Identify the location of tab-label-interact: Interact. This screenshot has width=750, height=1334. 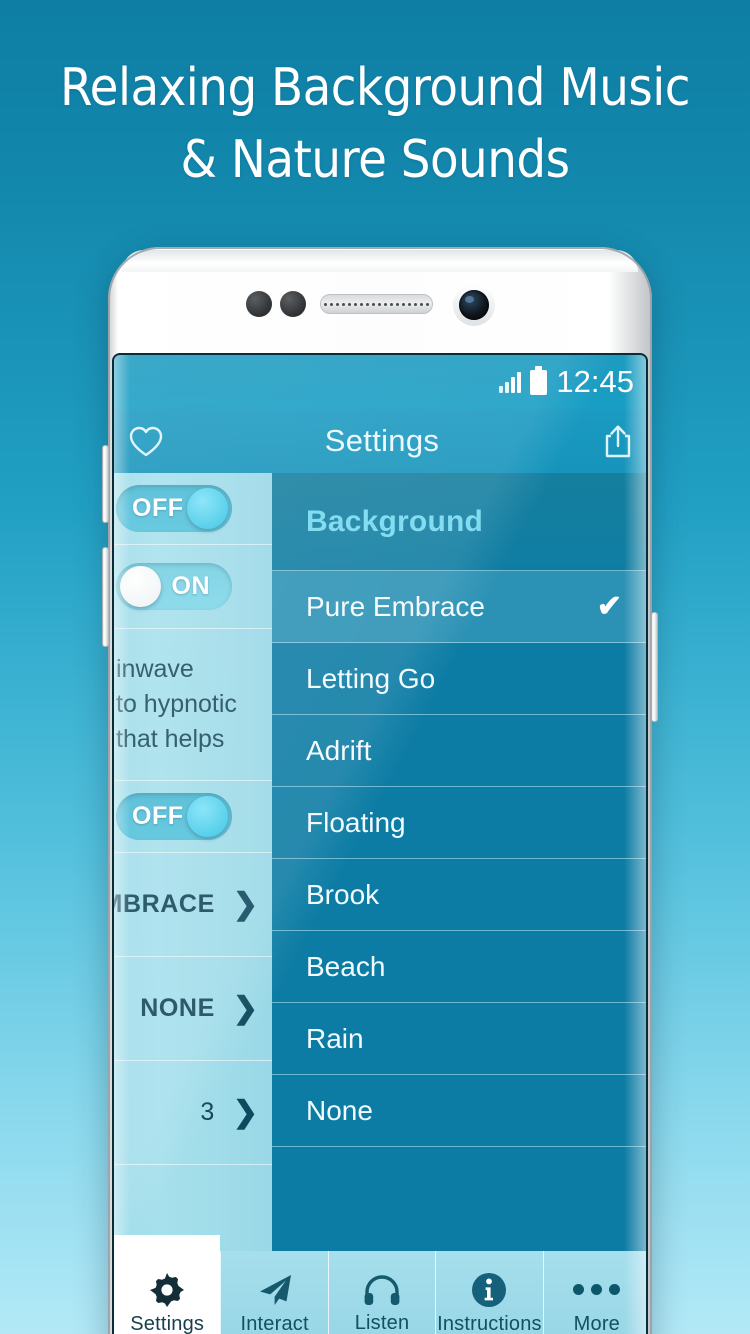
(274, 1323).